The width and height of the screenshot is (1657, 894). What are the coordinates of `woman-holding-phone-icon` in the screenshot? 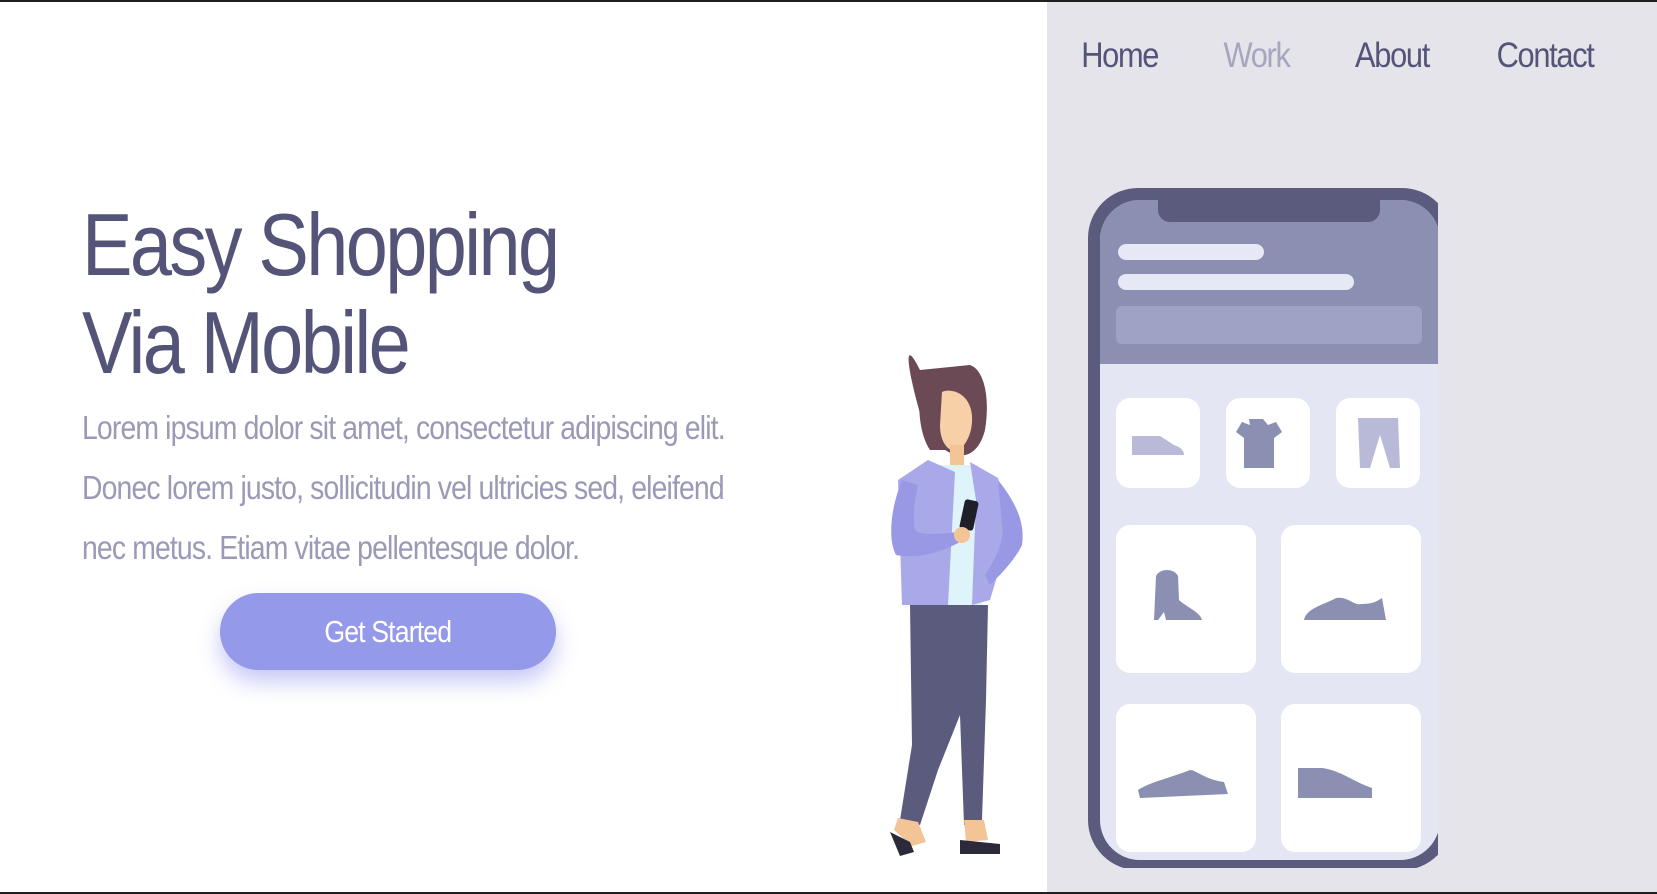 It's located at (956, 605).